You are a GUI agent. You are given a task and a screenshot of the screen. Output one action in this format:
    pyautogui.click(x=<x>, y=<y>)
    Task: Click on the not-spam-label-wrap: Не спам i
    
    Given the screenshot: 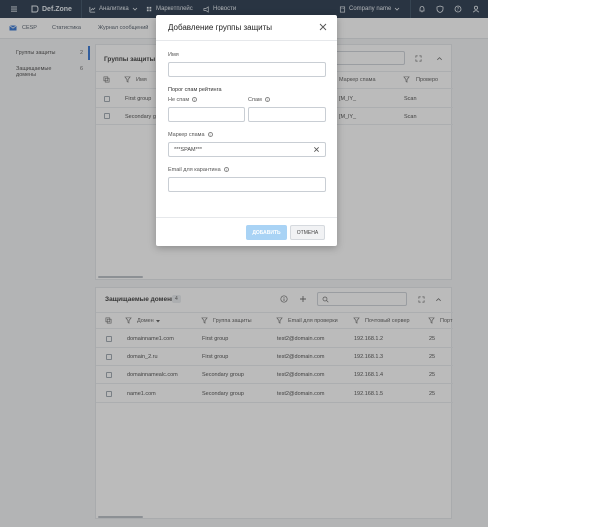 What is the action you would take?
    pyautogui.click(x=183, y=100)
    